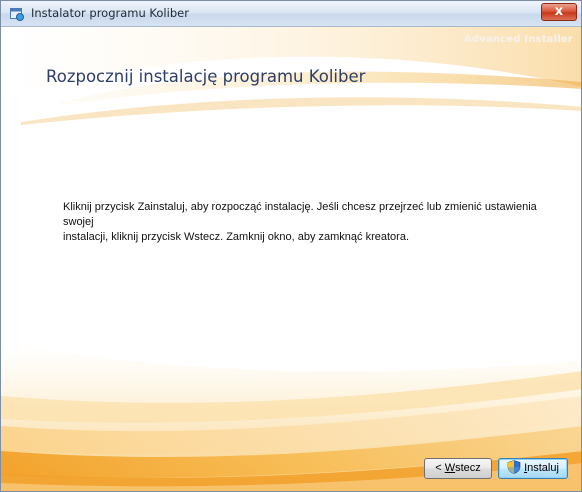  What do you see at coordinates (291, 14) in the screenshot?
I see `title-bar: Instalator programu Koliber x` at bounding box center [291, 14].